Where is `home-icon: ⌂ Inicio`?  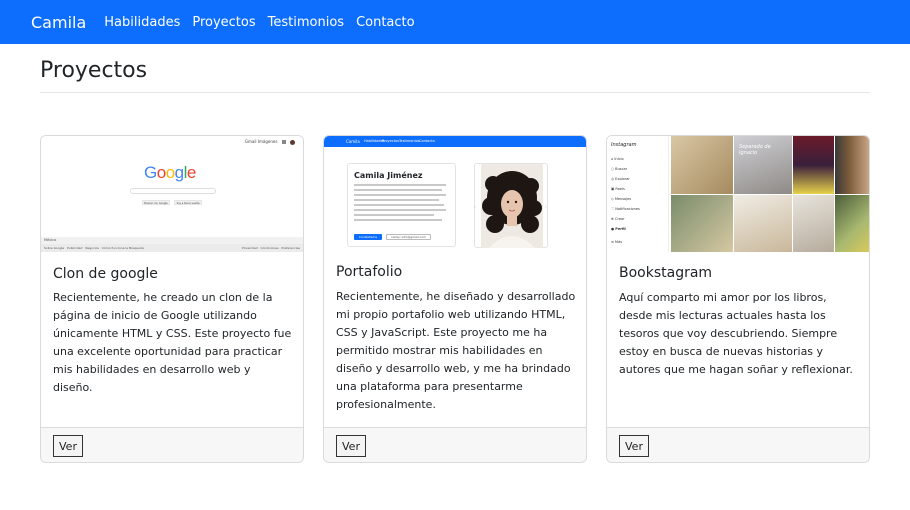 home-icon: ⌂ Inicio is located at coordinates (617, 159).